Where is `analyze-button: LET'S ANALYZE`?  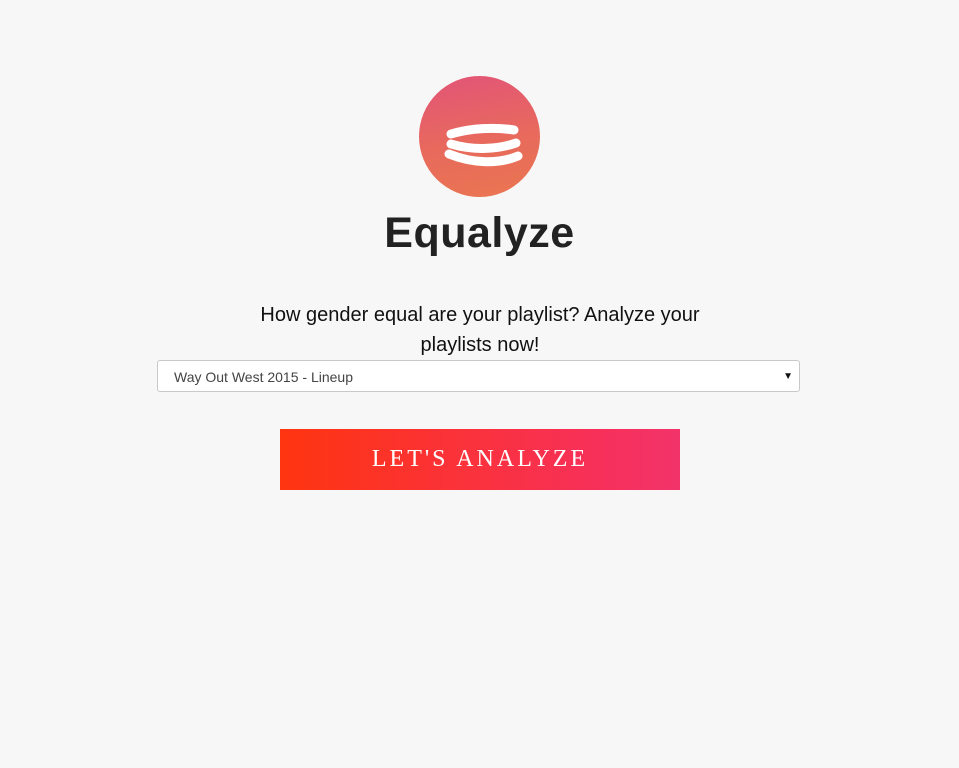
analyze-button: LET'S ANALYZE is located at coordinates (480, 459).